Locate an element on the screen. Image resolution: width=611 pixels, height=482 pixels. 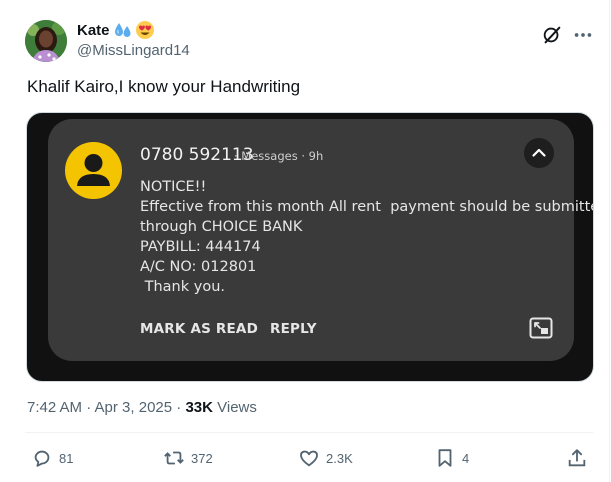
notification-meta: · Messages · 9h is located at coordinates (279, 156).